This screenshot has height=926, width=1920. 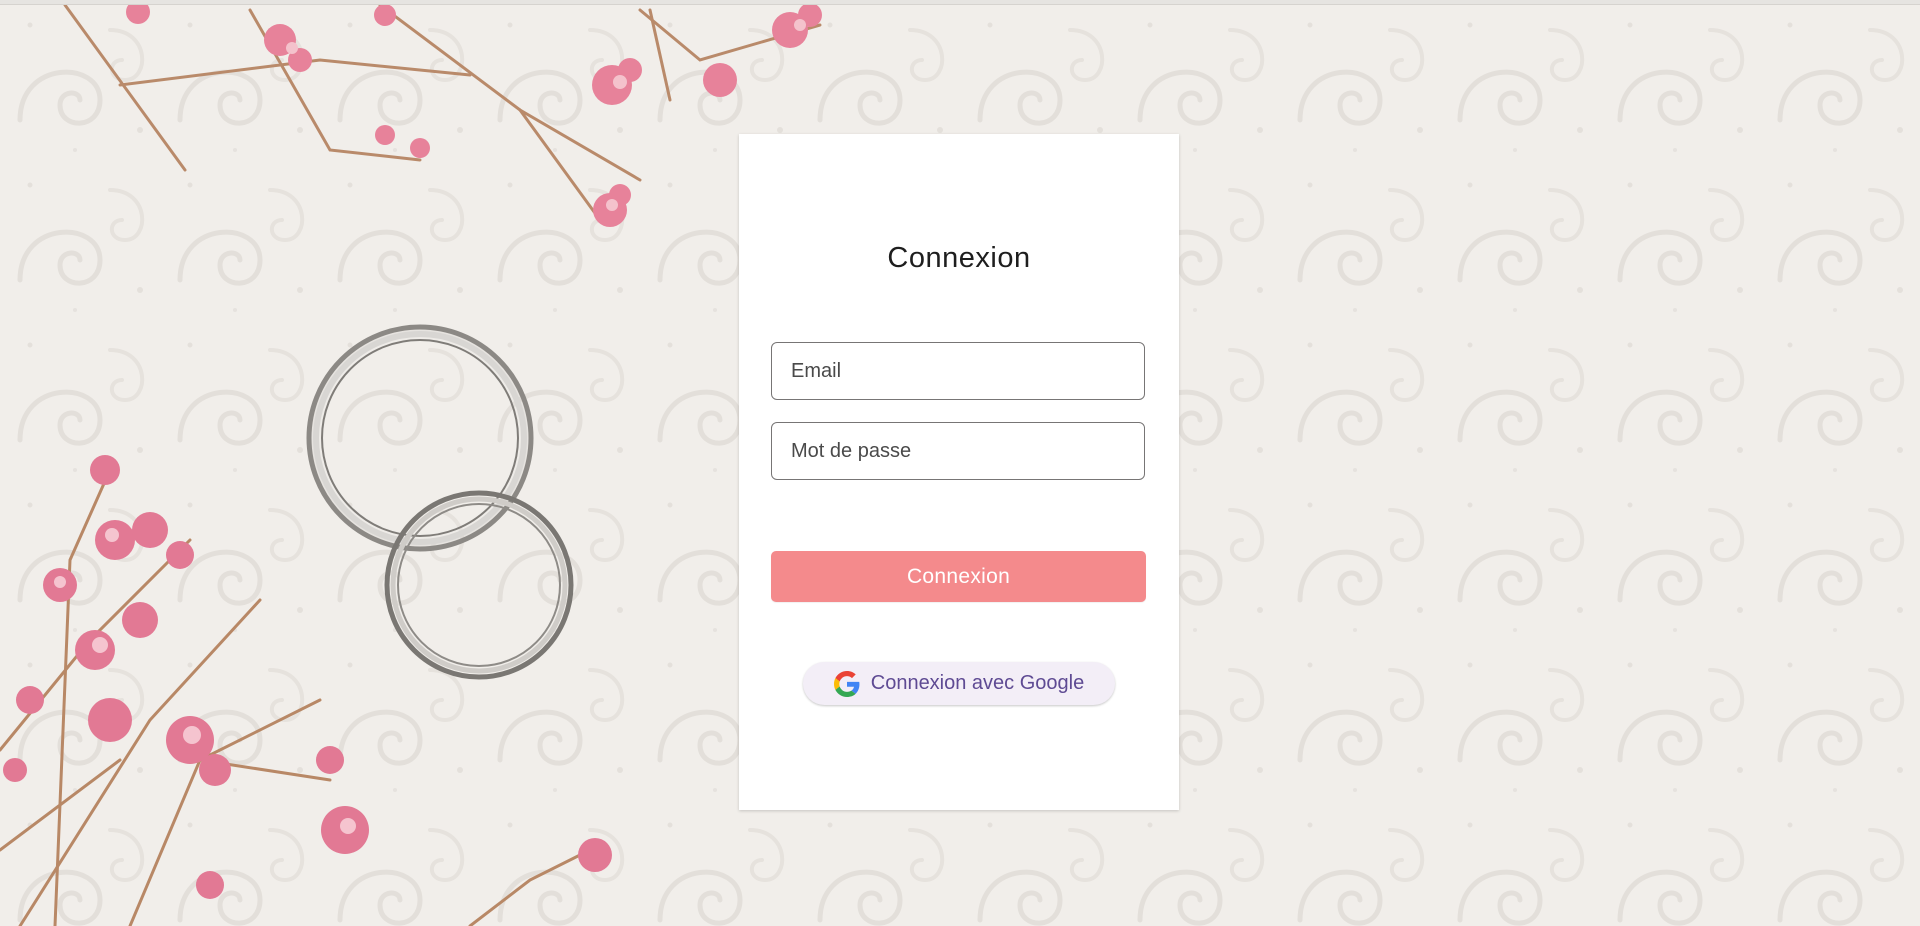 I want to click on top-rule, so click(x=960, y=2).